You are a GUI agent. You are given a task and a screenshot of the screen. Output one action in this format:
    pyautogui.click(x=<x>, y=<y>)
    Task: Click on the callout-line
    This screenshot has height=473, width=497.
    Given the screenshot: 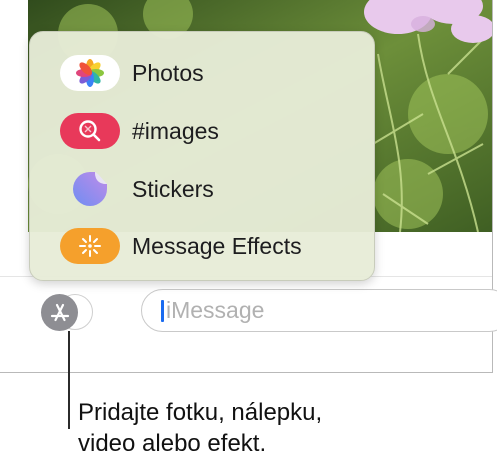 What is the action you would take?
    pyautogui.click(x=69, y=380)
    